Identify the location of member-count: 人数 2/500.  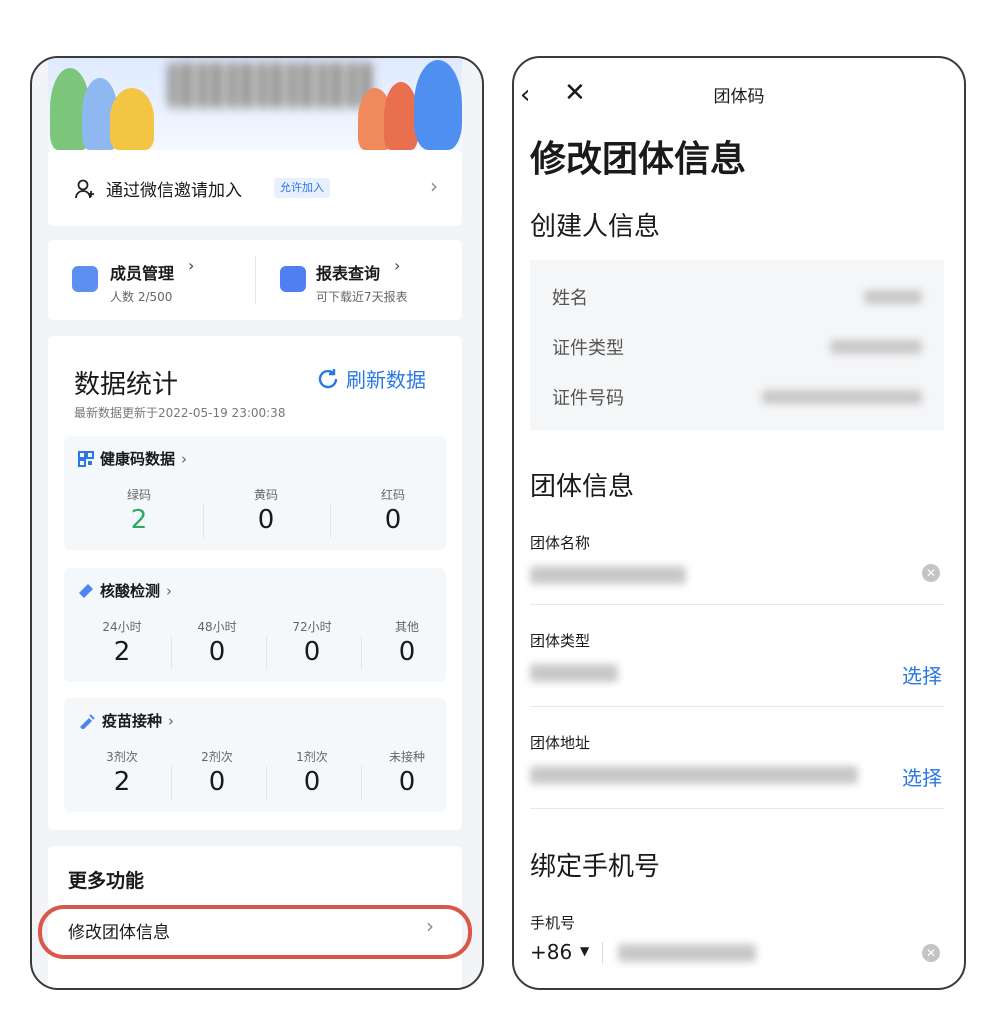
(141, 297).